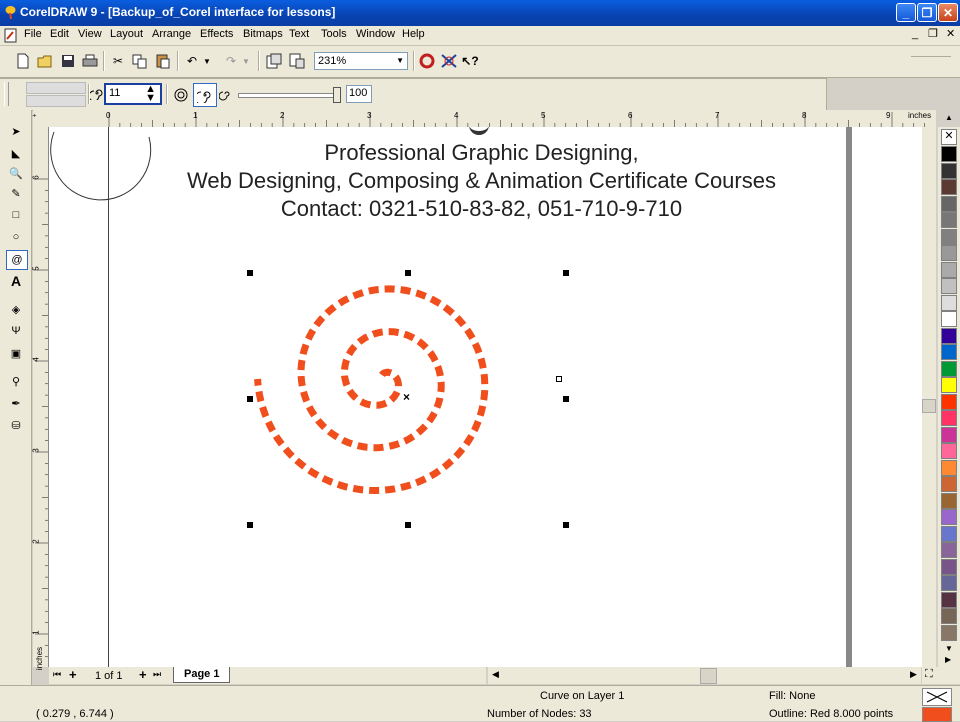 This screenshot has height=722, width=960. Describe the element at coordinates (143, 674) in the screenshot. I see `add-page-after-icon: +` at that location.